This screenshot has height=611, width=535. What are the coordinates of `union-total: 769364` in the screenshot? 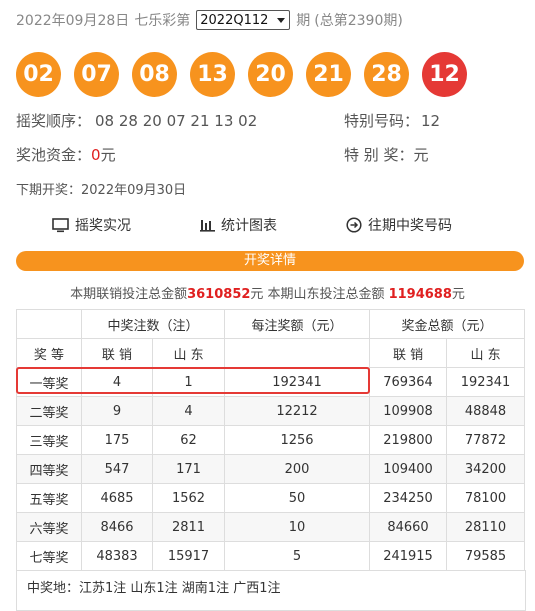 It's located at (408, 382).